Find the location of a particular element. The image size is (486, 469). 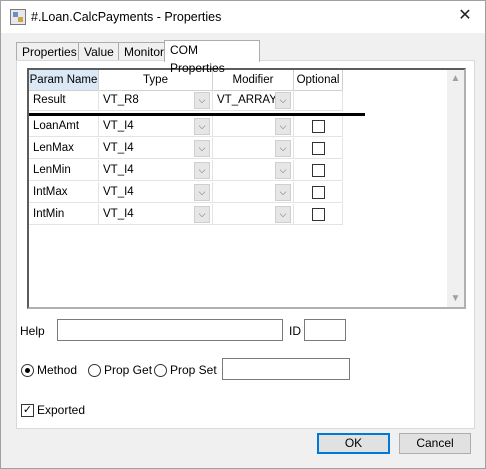

scroll-down-icon: ▼ is located at coordinates (455, 298).